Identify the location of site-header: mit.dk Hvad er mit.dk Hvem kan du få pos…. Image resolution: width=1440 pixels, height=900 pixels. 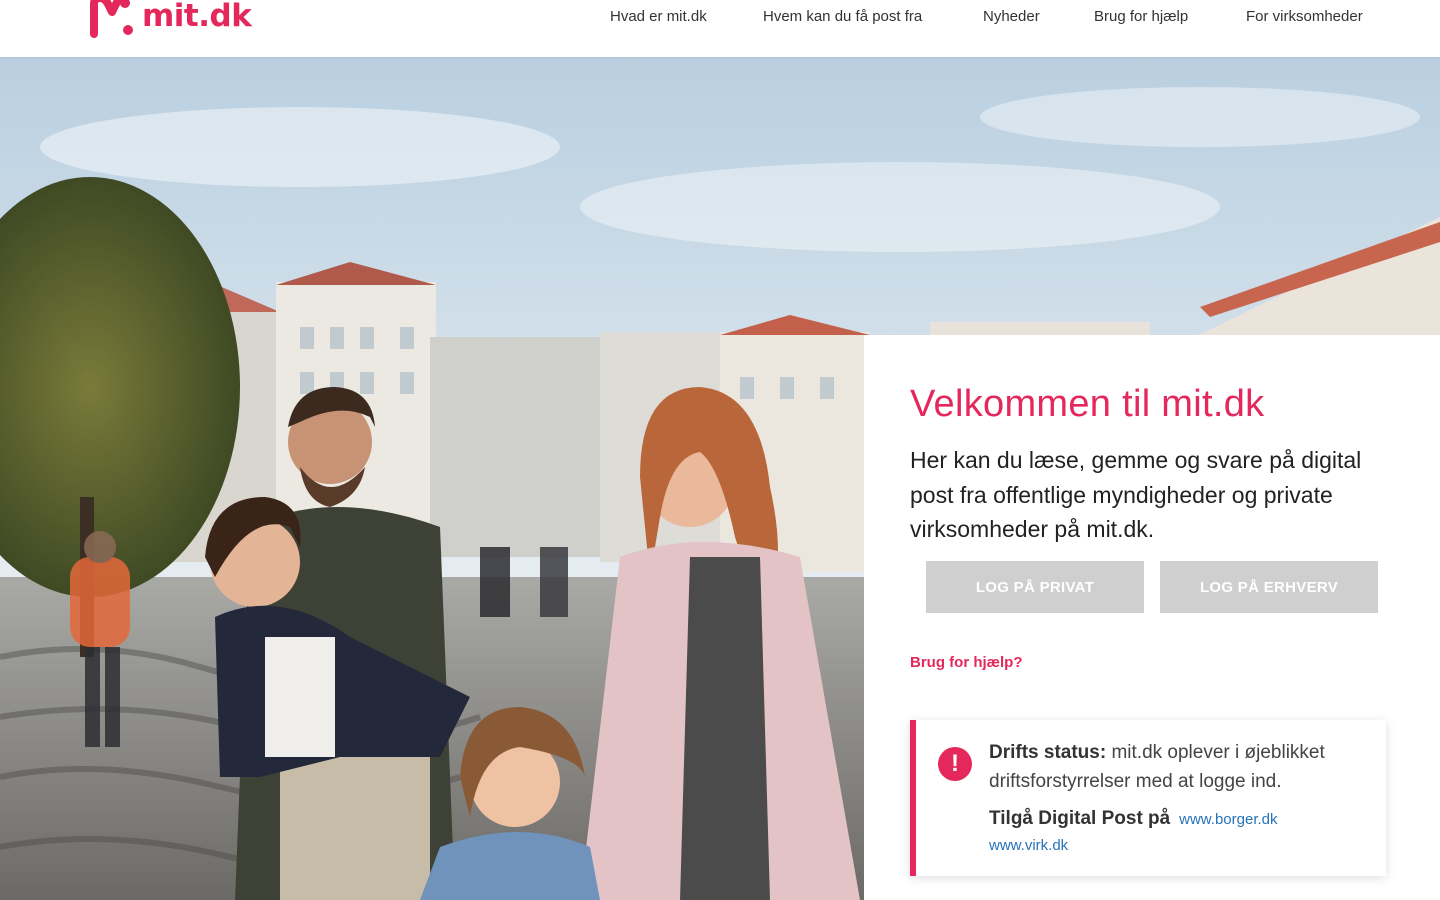
(720, 28).